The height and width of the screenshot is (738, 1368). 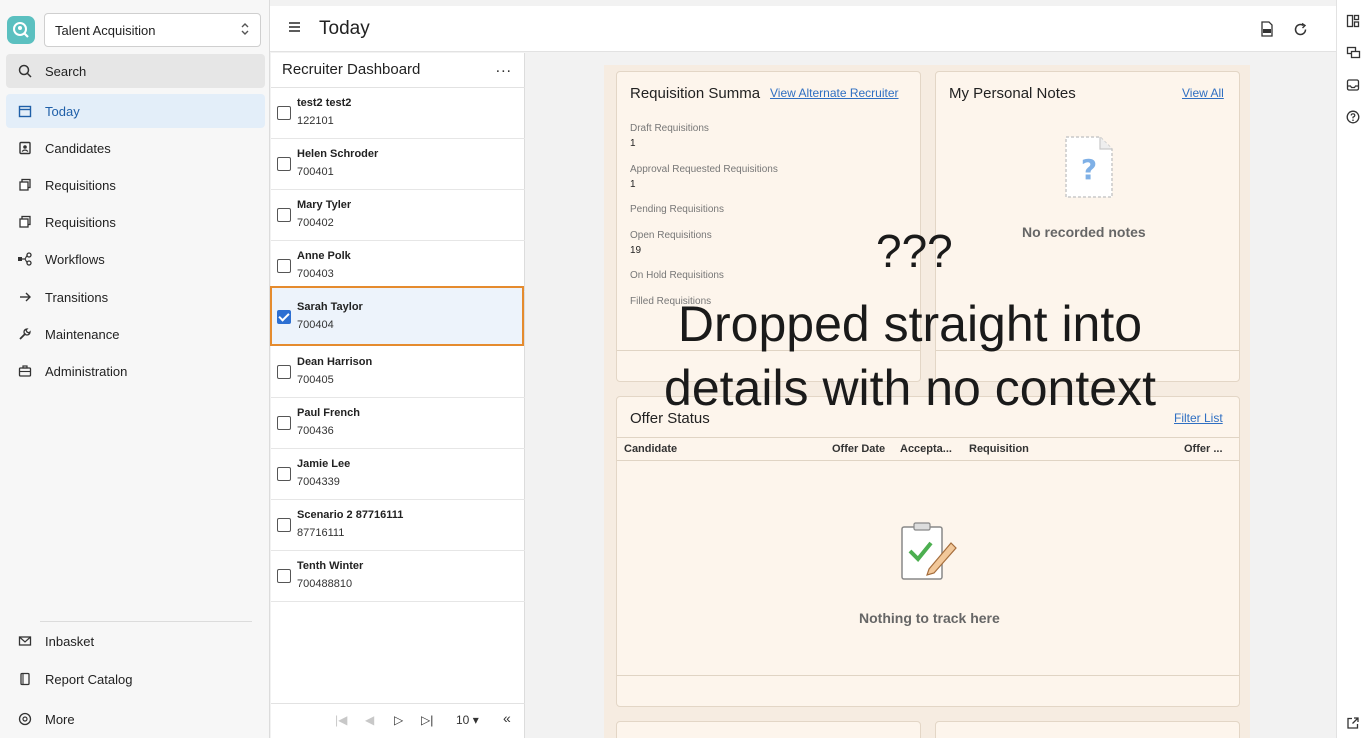 What do you see at coordinates (135, 259) in the screenshot?
I see `sidebar-item-workflows: Workflows` at bounding box center [135, 259].